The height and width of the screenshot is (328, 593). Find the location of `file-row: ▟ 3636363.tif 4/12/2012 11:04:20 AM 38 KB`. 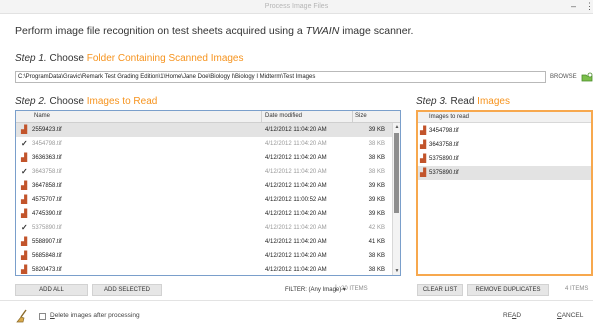

file-row: ▟ 3636363.tif 4/12/2012 11:04:20 AM 38 KB is located at coordinates (204, 158).